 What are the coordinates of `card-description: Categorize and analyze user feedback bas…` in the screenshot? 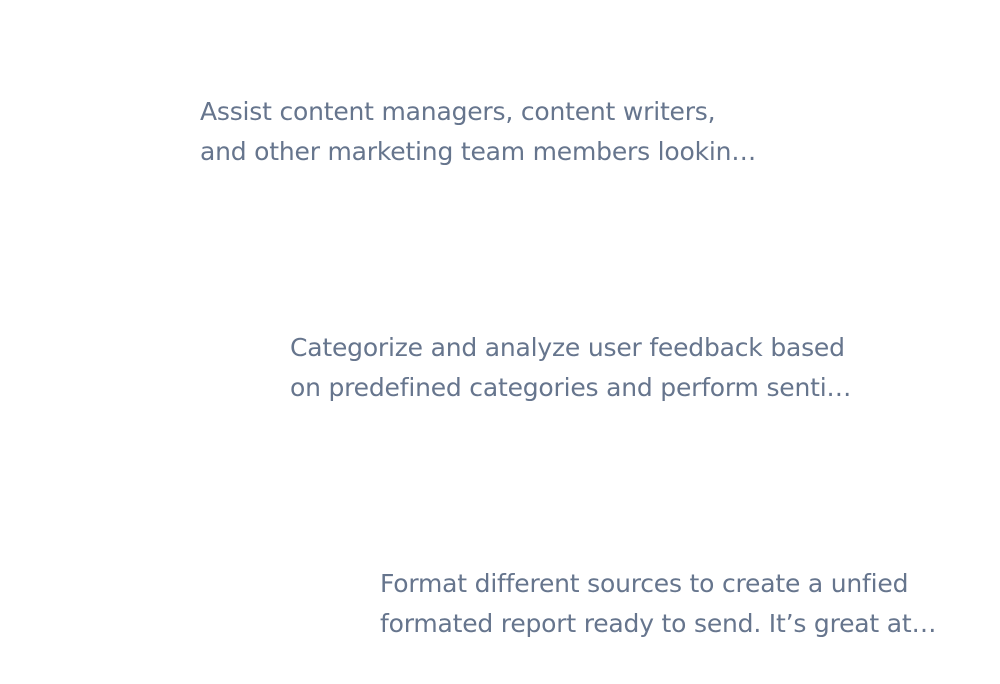 It's located at (620, 368).